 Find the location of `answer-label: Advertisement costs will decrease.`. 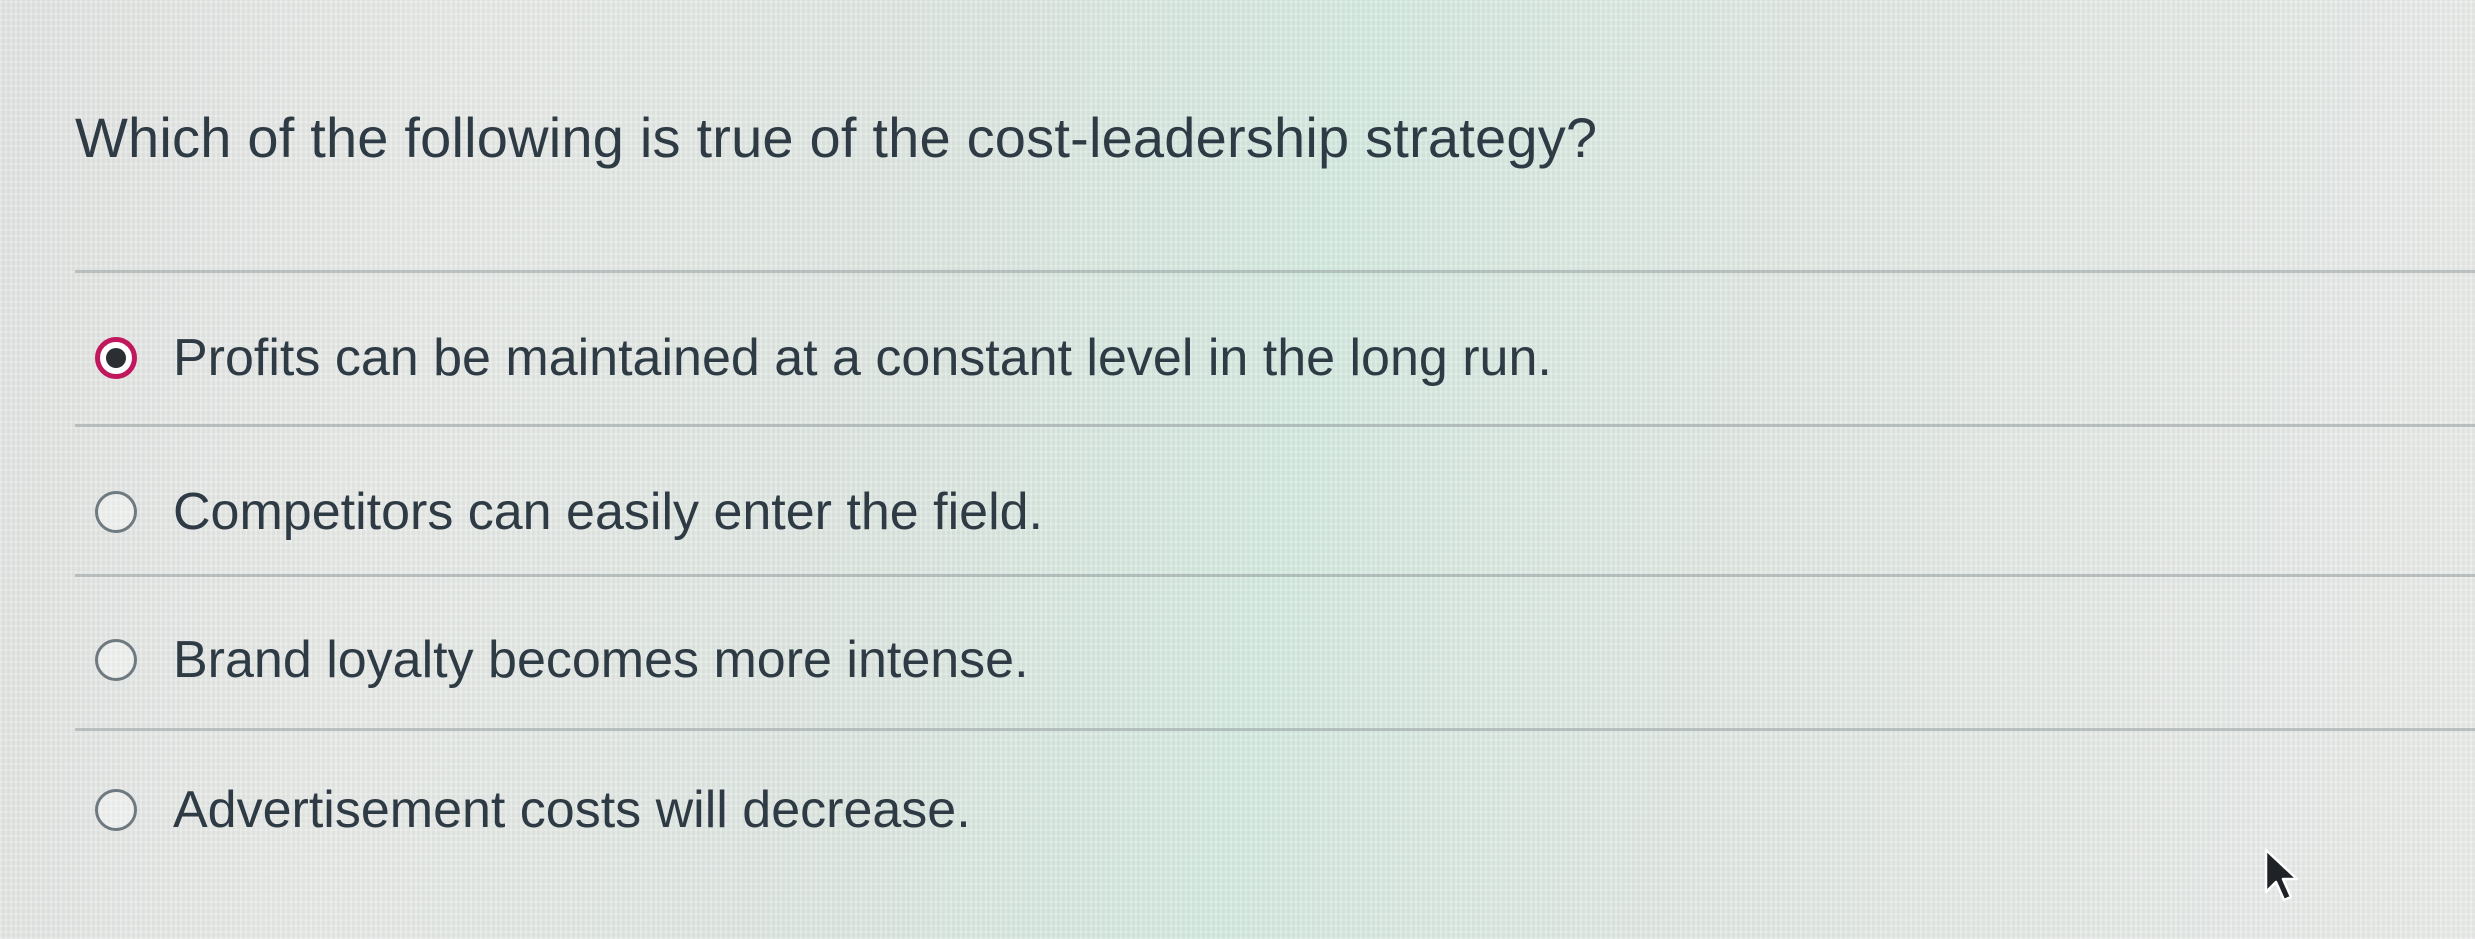

answer-label: Advertisement costs will decrease. is located at coordinates (572, 810).